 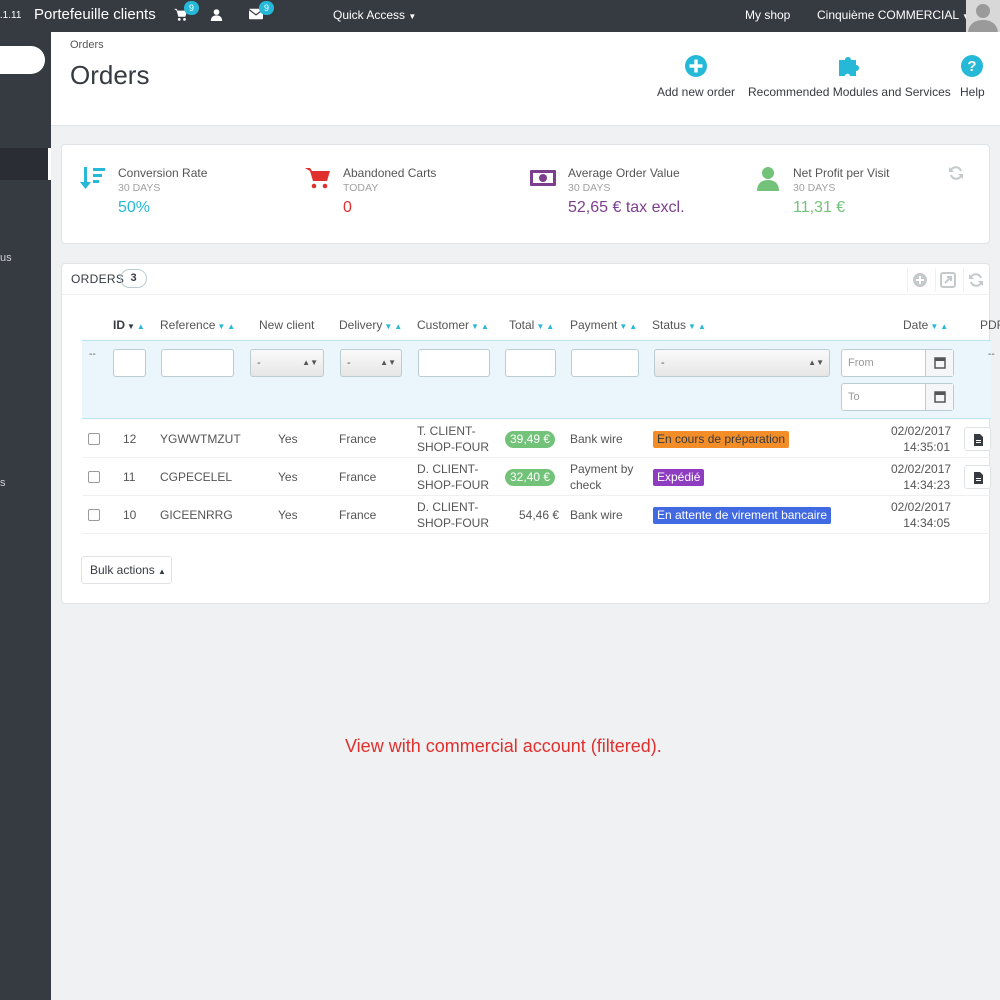 I want to click on filter-row: -- - ▲▼ - ▲▼ - ▲▼ From To --, so click(x=538, y=379).